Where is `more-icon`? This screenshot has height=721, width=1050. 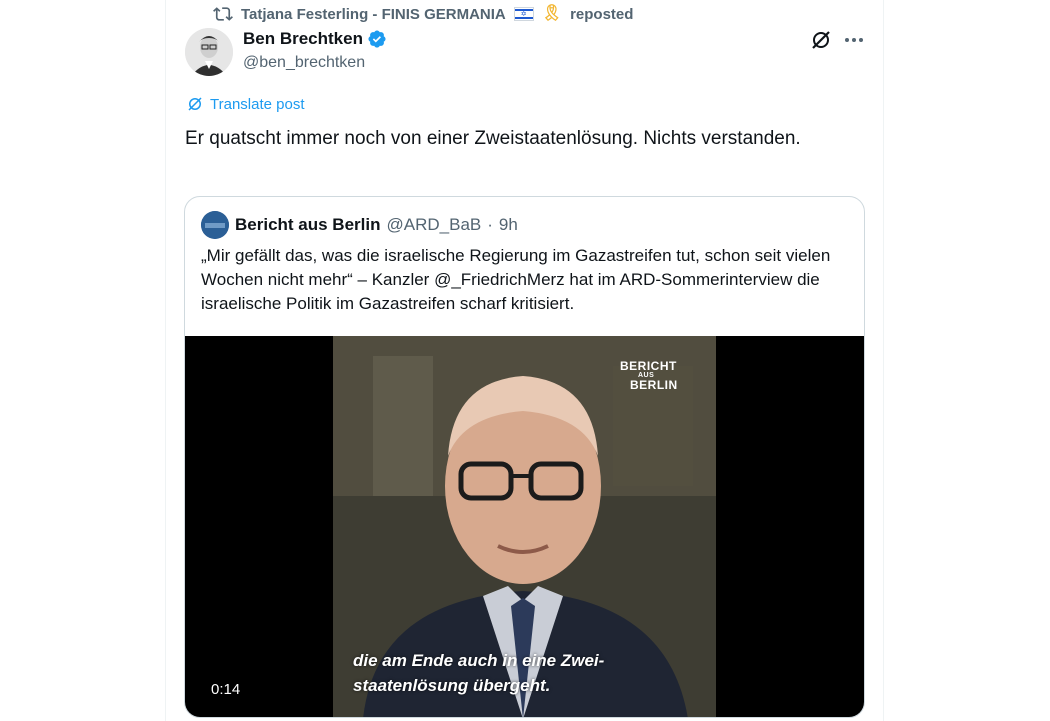 more-icon is located at coordinates (854, 40).